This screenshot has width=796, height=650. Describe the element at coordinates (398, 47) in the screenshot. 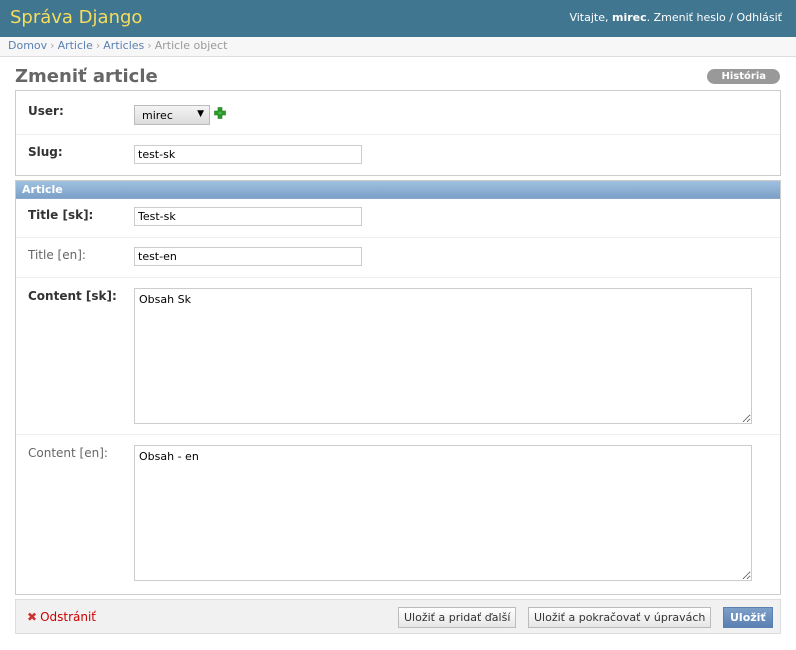

I see `breadcrumb: Domov › Article › Articles › Article object` at that location.